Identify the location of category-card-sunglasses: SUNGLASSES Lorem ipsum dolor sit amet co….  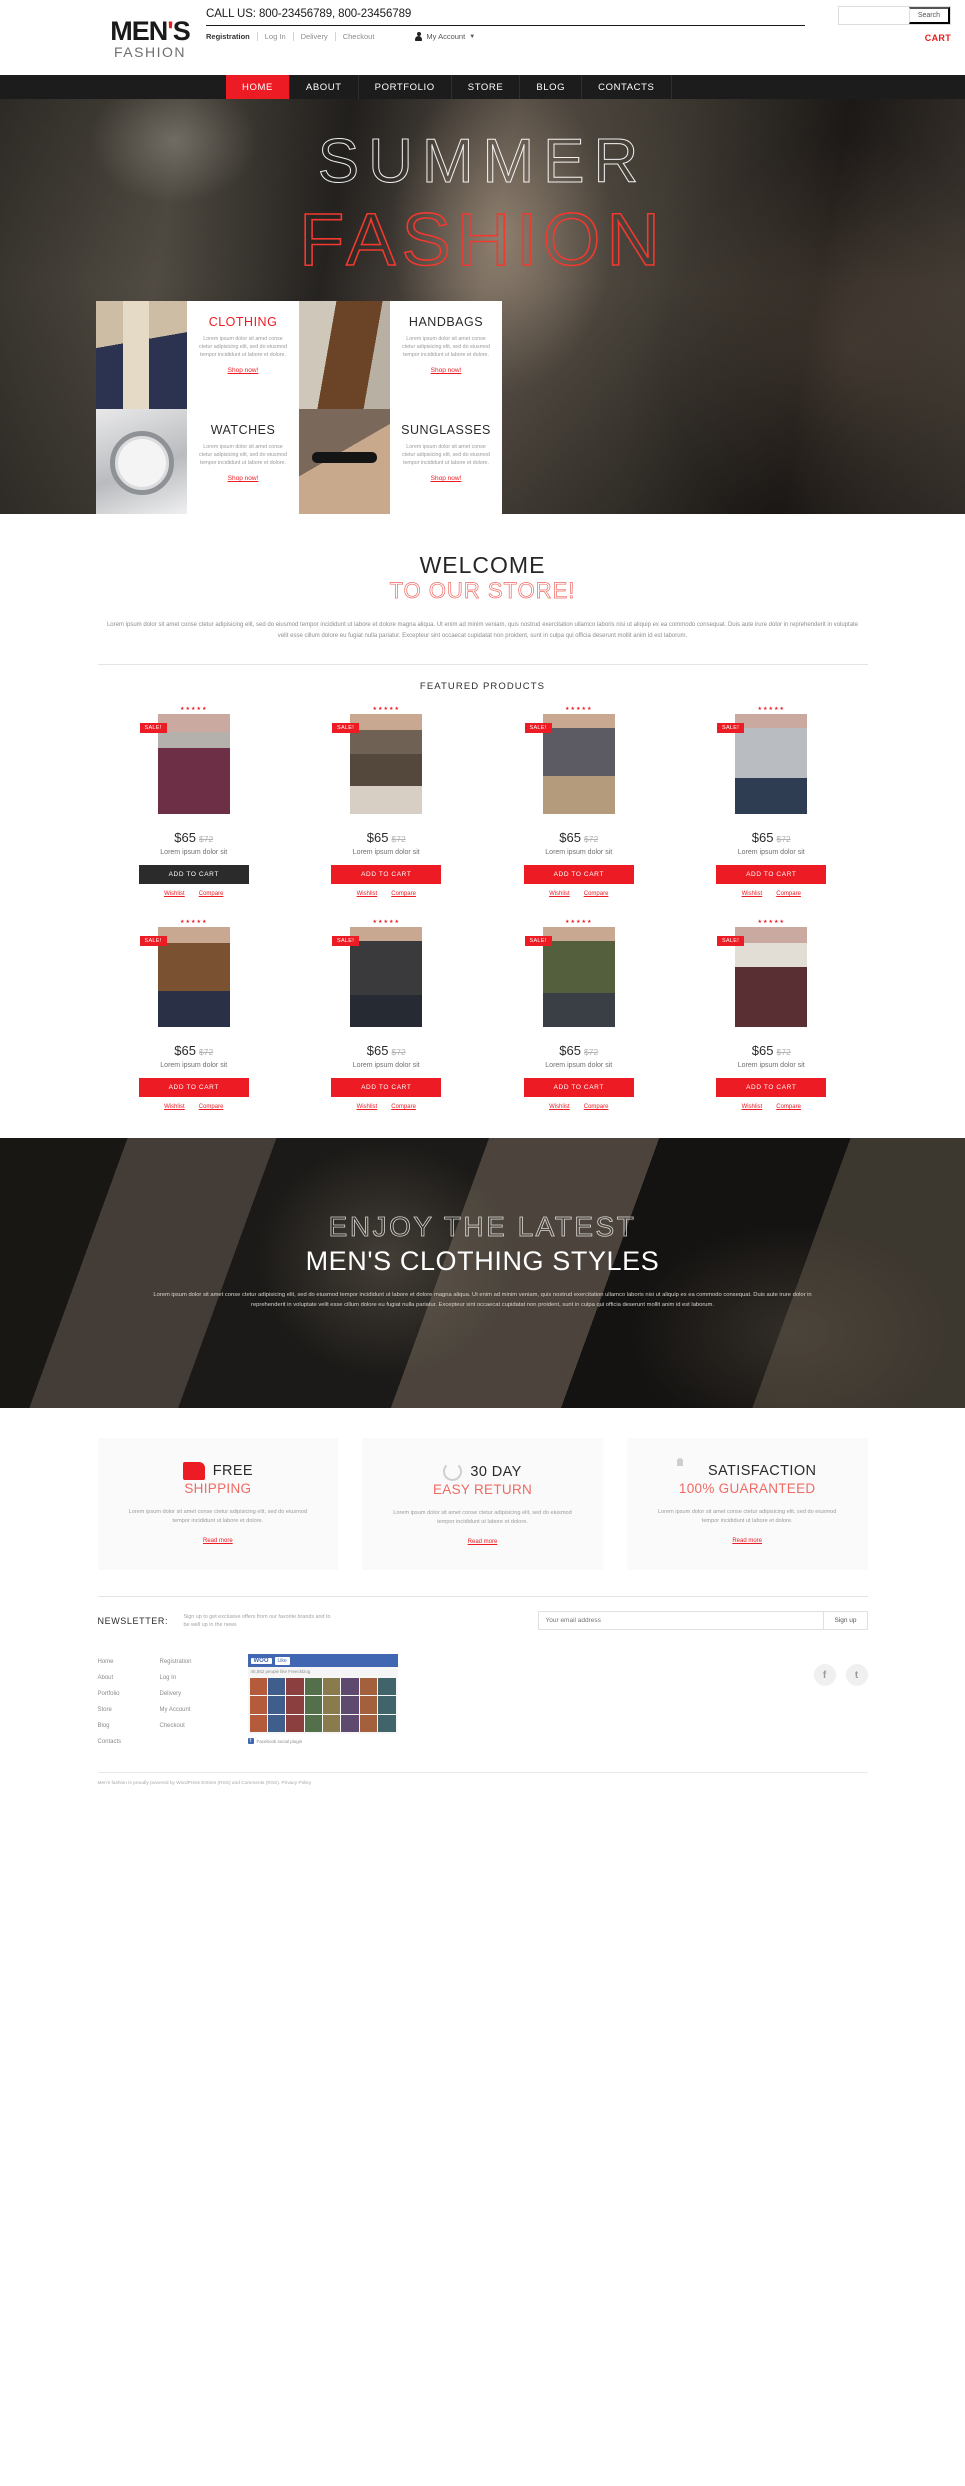
(400, 461).